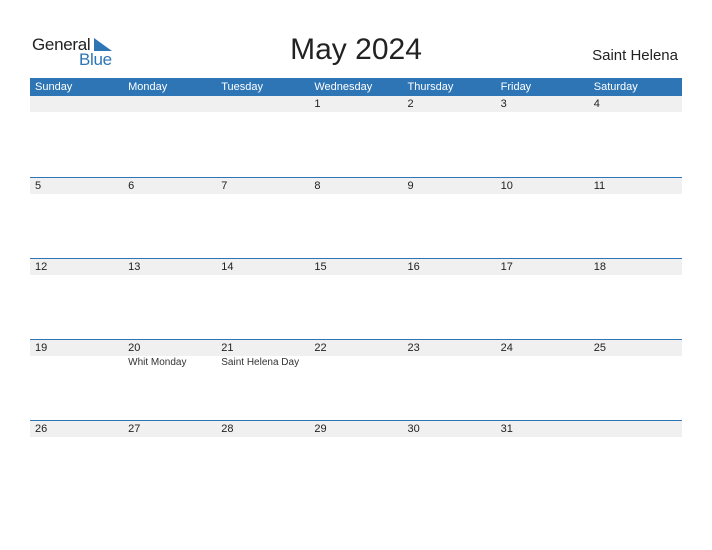 Image resolution: width=712 pixels, height=550 pixels. I want to click on holiday-label: Whit Monday, so click(157, 362).